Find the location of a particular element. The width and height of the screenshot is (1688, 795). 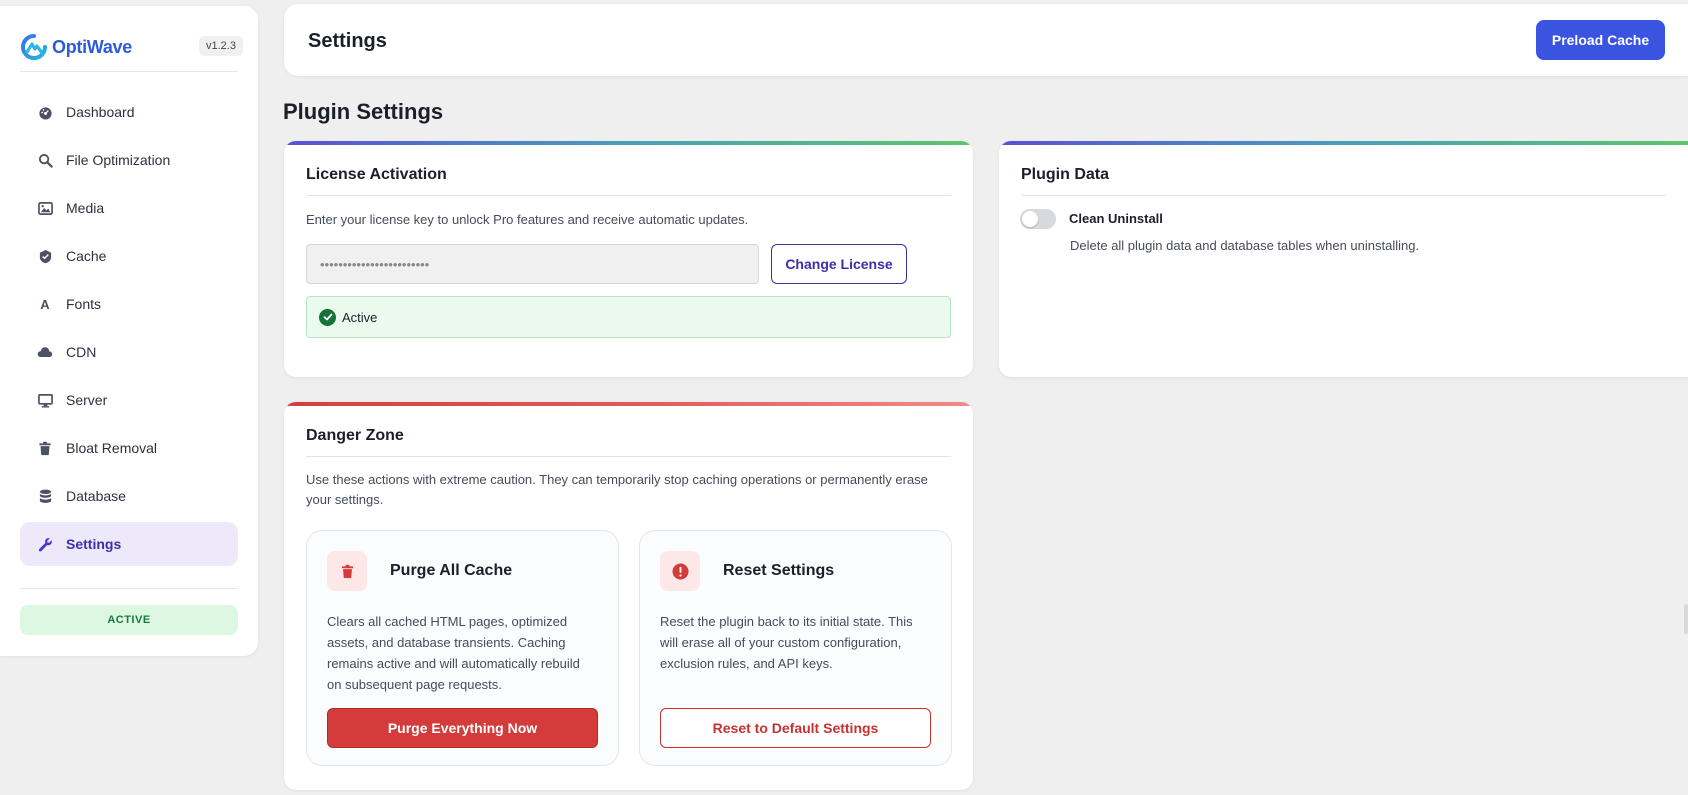

top-header: Settings is located at coordinates (986, 40).